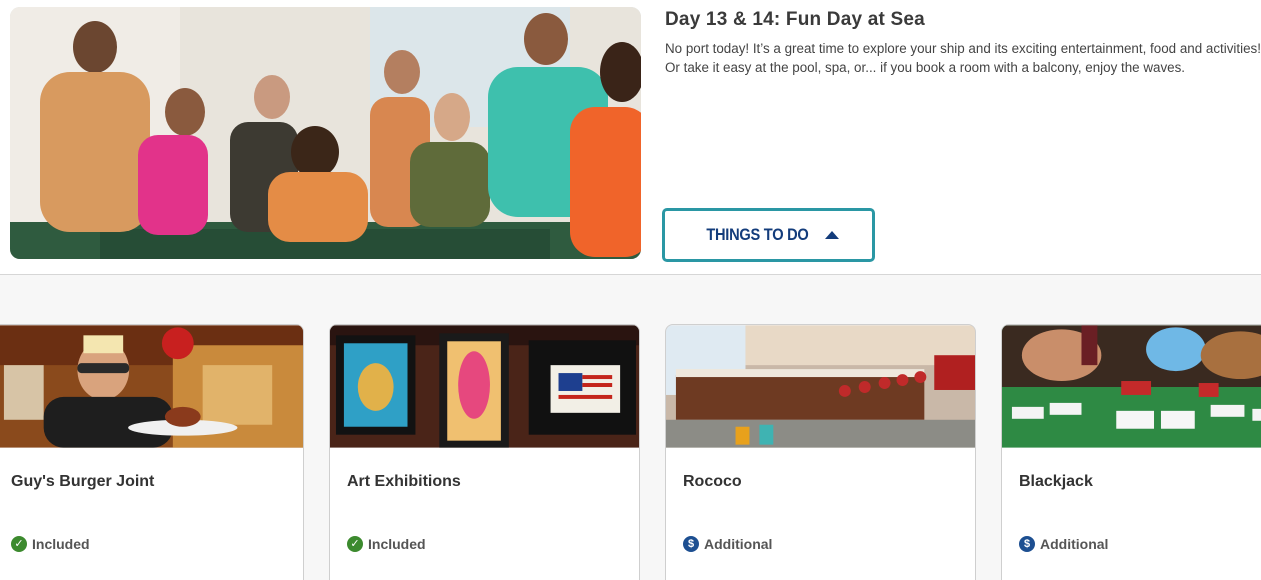 The width and height of the screenshot is (1261, 580). Describe the element at coordinates (152, 452) in the screenshot. I see `activity-card-guys-burger-joint: Guy's Burger Joint ✓ Included` at that location.